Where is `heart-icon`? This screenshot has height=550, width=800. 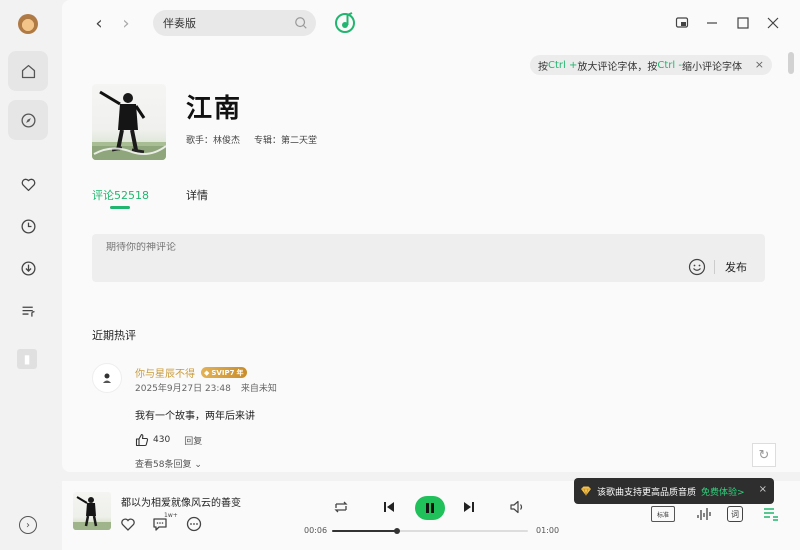
heart-icon is located at coordinates (28, 184).